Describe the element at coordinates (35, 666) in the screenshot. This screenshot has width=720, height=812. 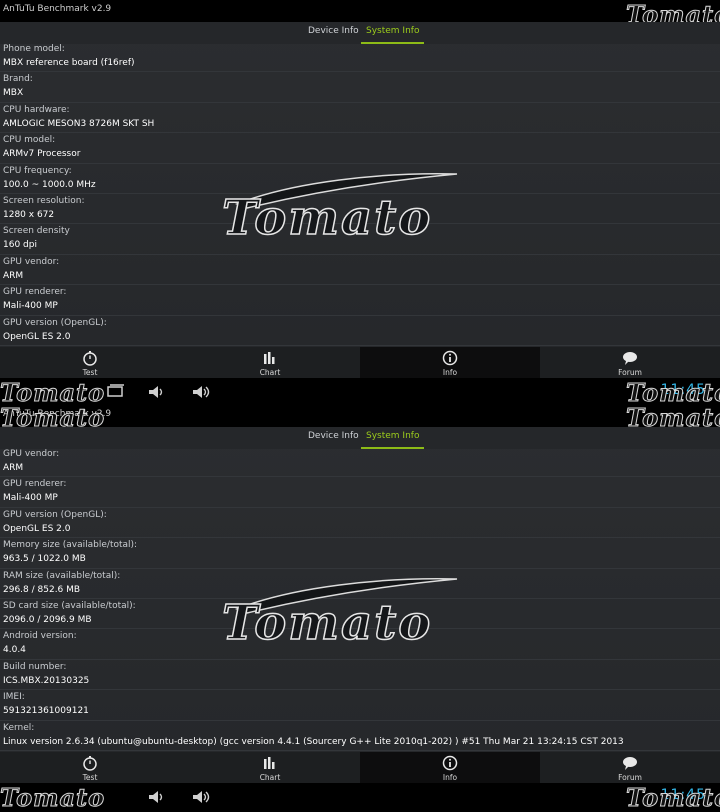
I see `info-label: Build number:` at that location.